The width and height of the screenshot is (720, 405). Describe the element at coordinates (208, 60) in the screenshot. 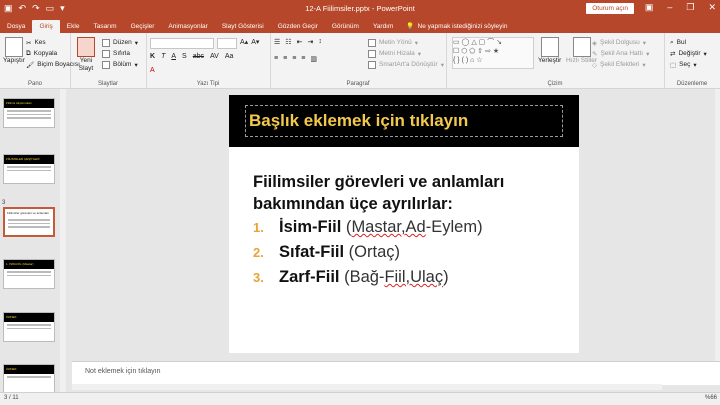

I see `group-font: A▴ A▾ K T A S abc AV Aa A Yazı Tipi` at that location.